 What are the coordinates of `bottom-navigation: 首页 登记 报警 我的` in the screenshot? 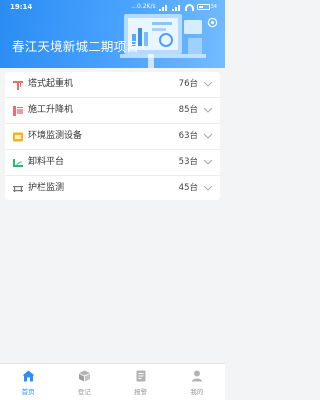 It's located at (112, 381).